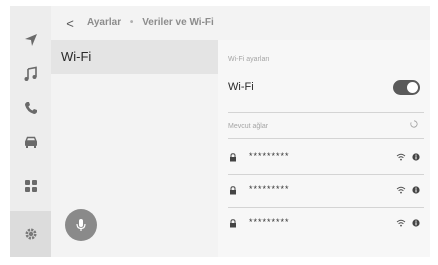 The height and width of the screenshot is (265, 438). What do you see at coordinates (30, 234) in the screenshot?
I see `settings-gear-icon` at bounding box center [30, 234].